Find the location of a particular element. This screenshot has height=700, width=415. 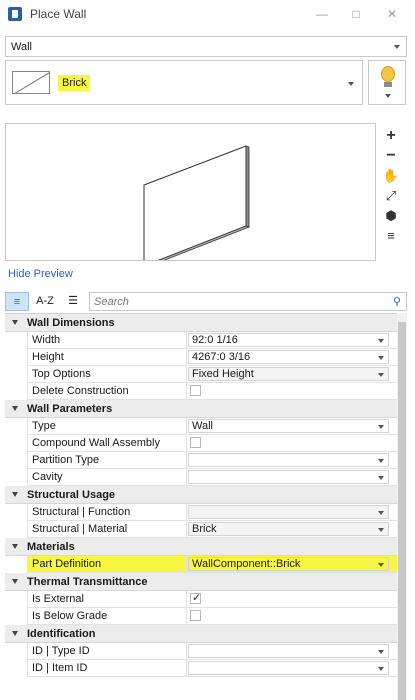

property-label: Partition Type is located at coordinates (107, 460).